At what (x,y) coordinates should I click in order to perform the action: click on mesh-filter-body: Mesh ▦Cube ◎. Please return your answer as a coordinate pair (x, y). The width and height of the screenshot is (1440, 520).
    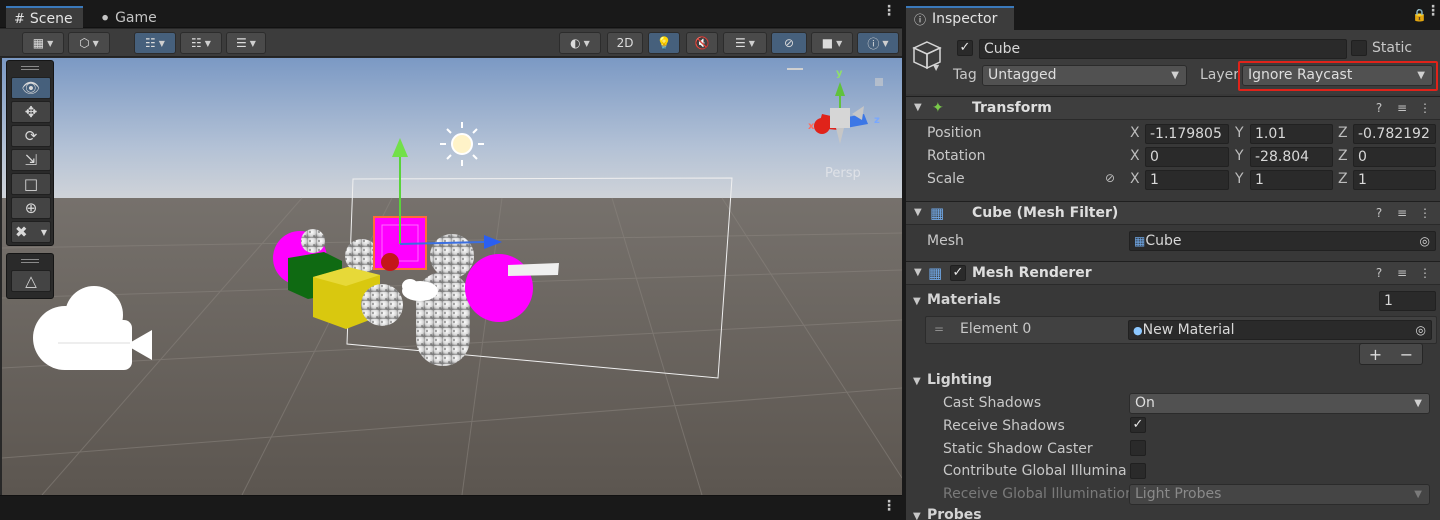
    Looking at the image, I should click on (1173, 243).